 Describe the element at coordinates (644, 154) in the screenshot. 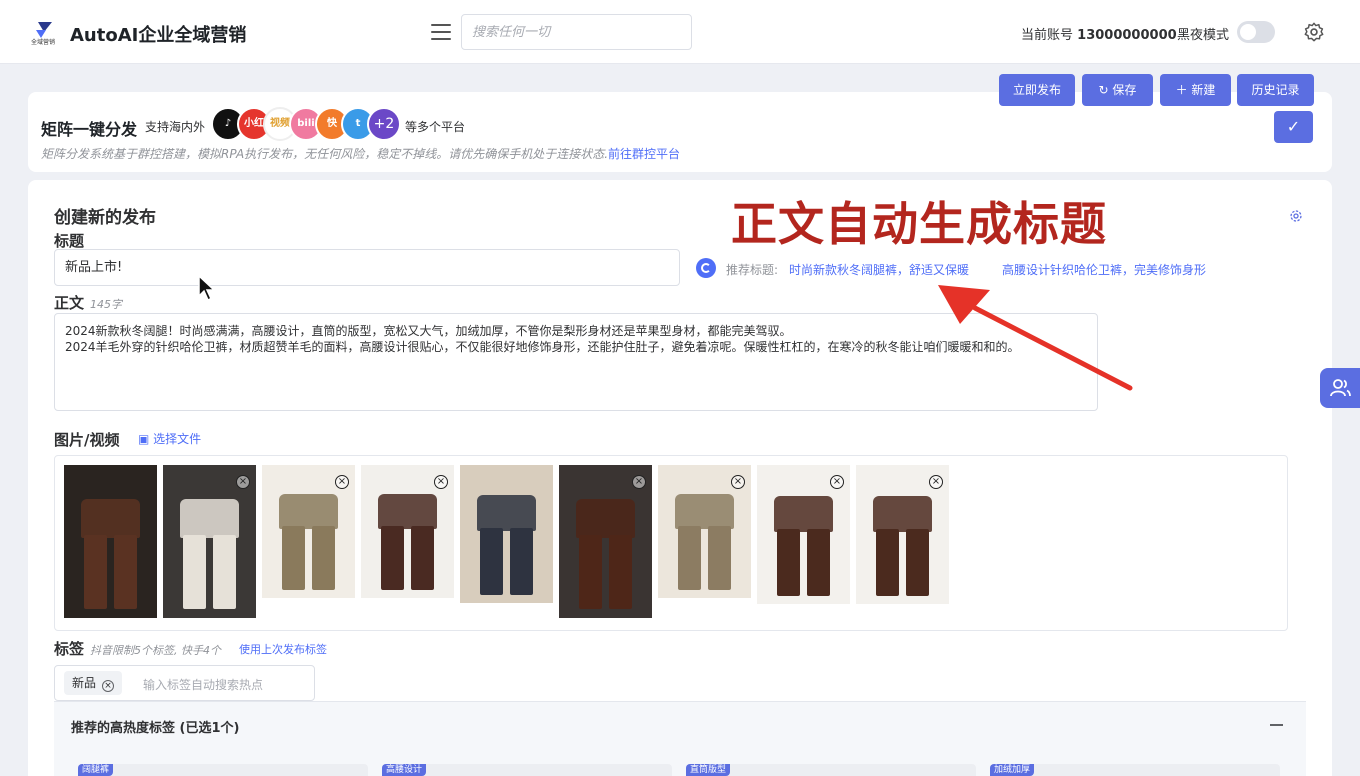

I see `group-control-link: 前往群控平台` at that location.